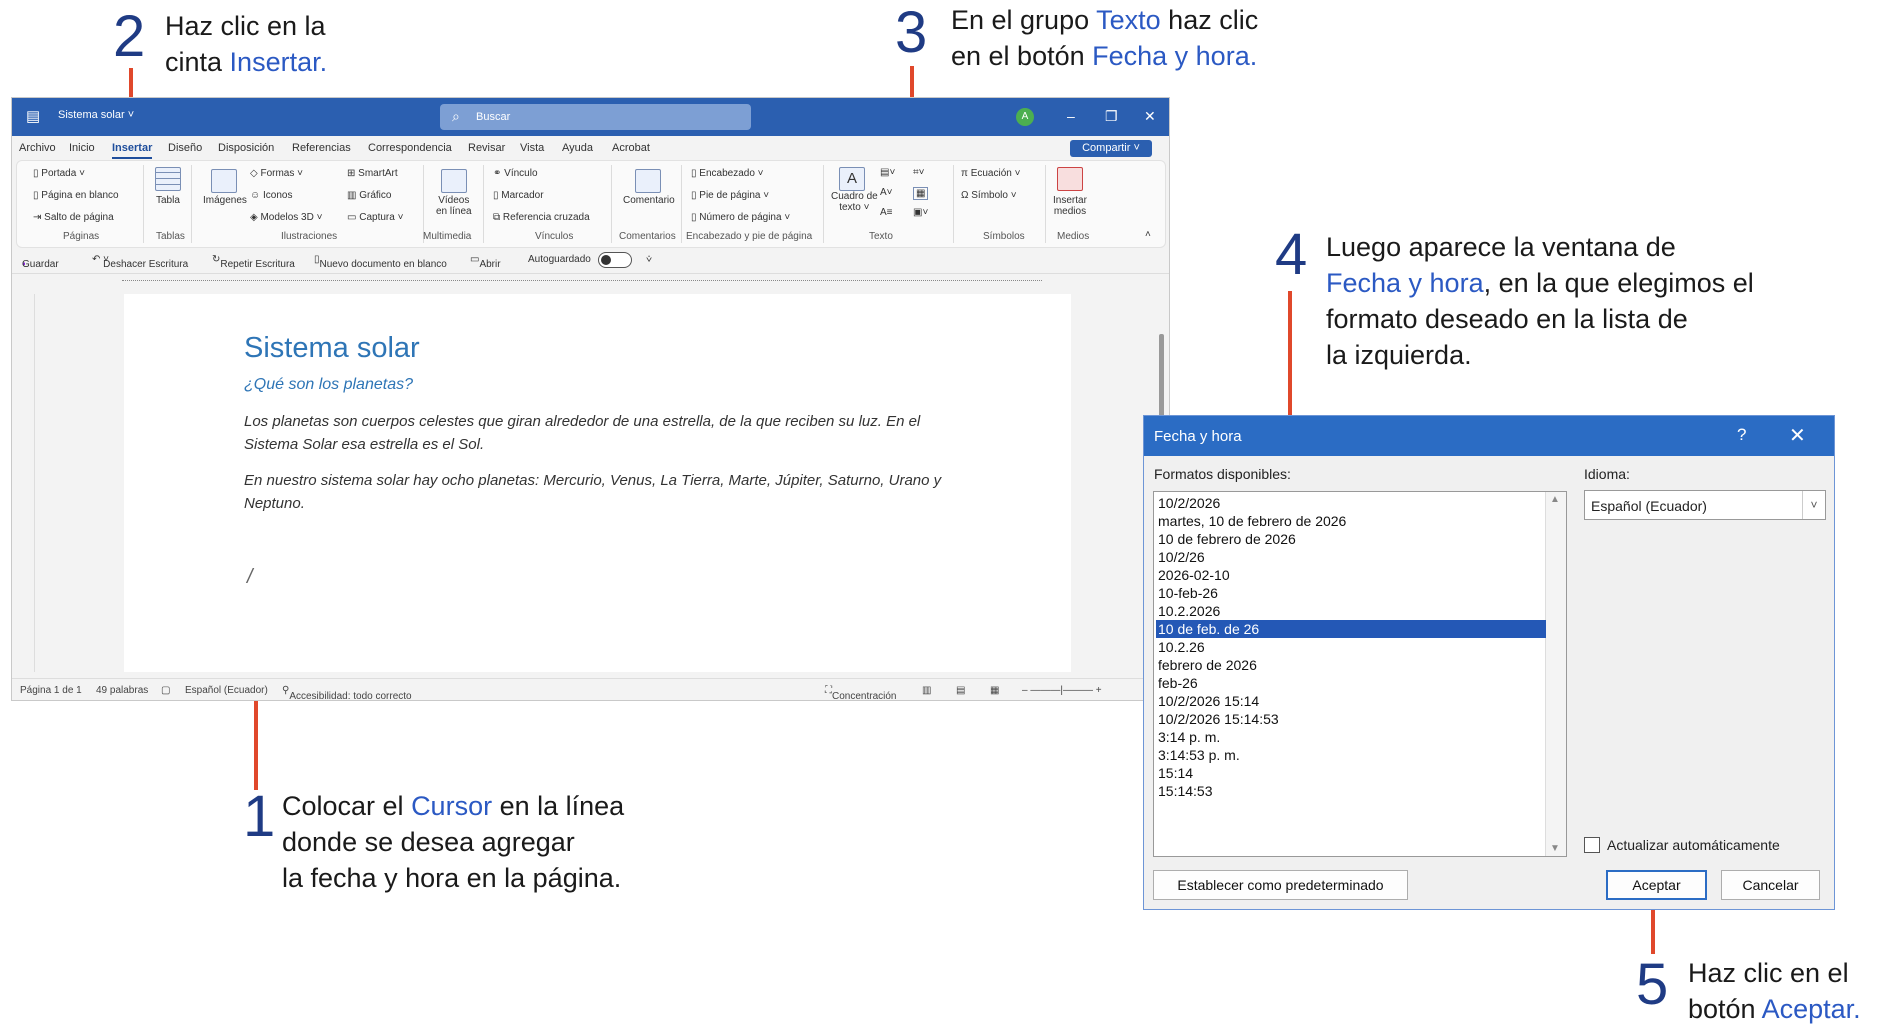 Image resolution: width=1888 pixels, height=1027 pixels. What do you see at coordinates (518, 195) in the screenshot?
I see `marcador-button: ▯ Marcador` at bounding box center [518, 195].